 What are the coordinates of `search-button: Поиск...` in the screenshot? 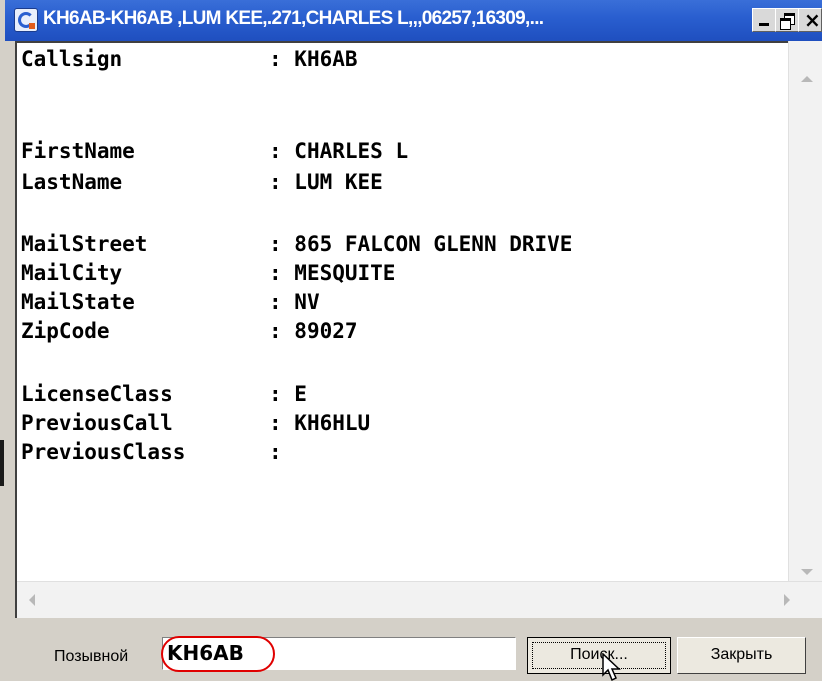 It's located at (599, 655).